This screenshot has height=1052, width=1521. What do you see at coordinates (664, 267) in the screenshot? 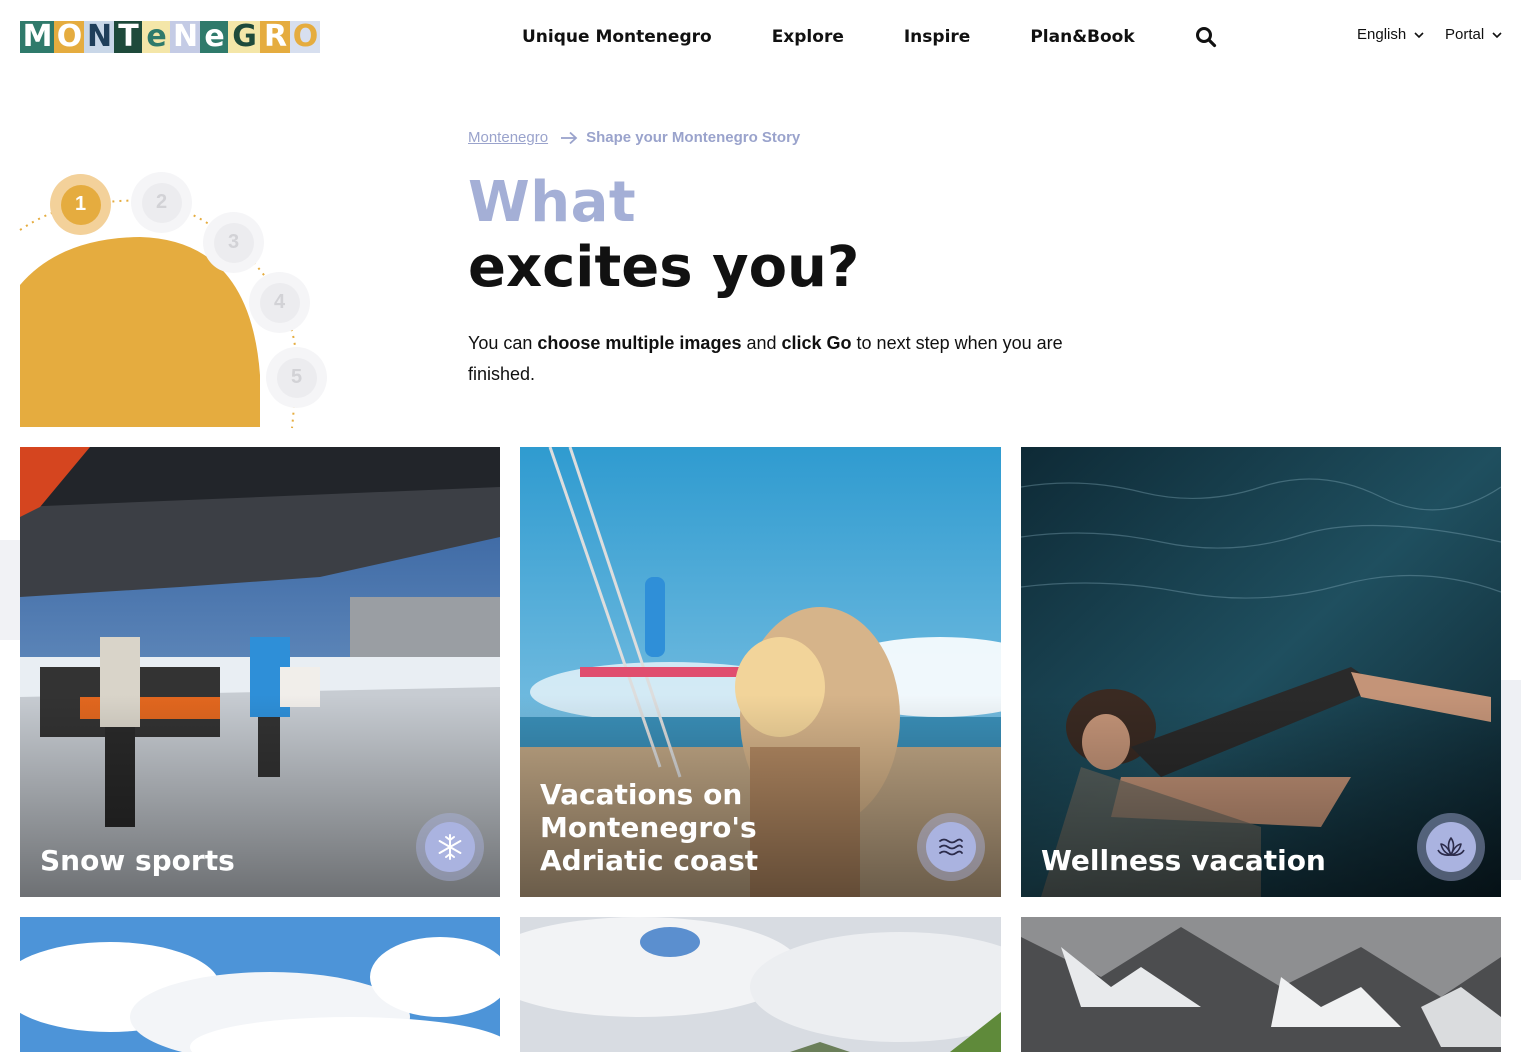
I see `page-title-line-2: excites you?` at bounding box center [664, 267].